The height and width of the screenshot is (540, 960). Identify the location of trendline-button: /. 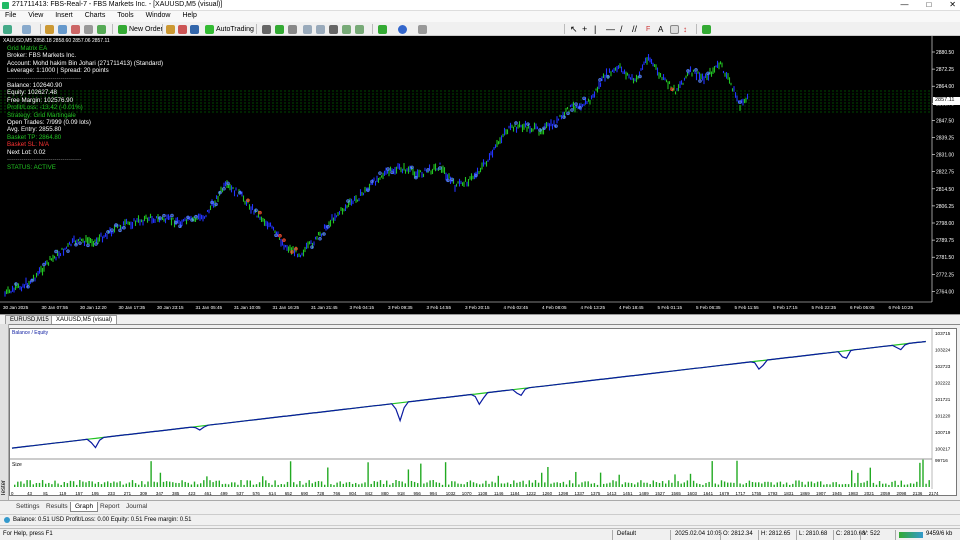
(621, 29).